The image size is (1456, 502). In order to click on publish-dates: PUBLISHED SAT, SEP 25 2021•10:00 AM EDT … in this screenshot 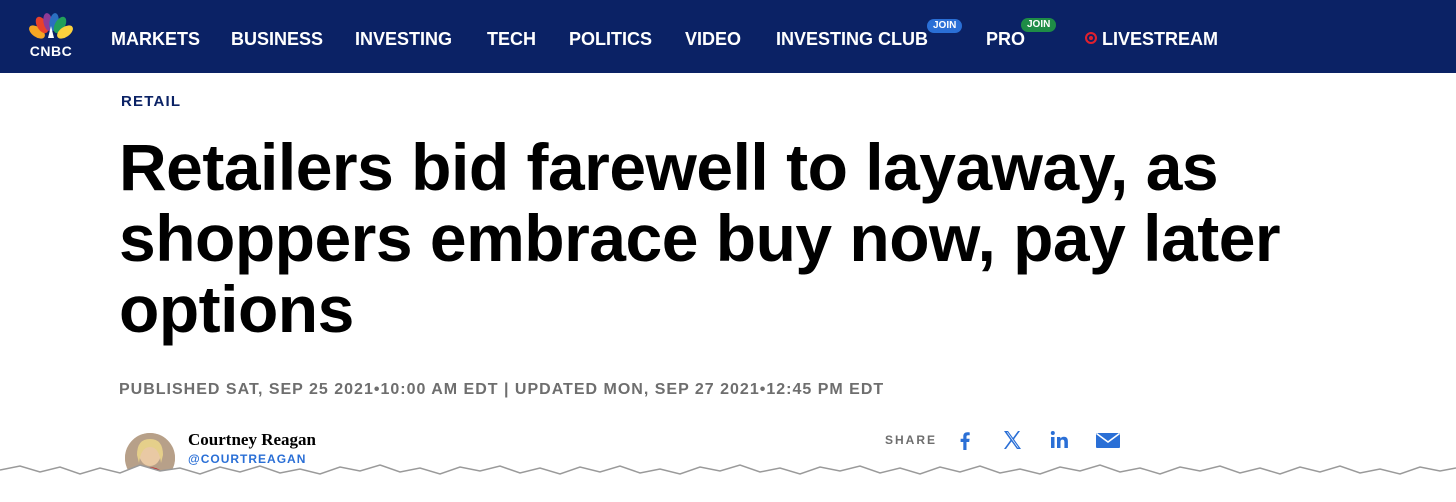, I will do `click(502, 389)`.